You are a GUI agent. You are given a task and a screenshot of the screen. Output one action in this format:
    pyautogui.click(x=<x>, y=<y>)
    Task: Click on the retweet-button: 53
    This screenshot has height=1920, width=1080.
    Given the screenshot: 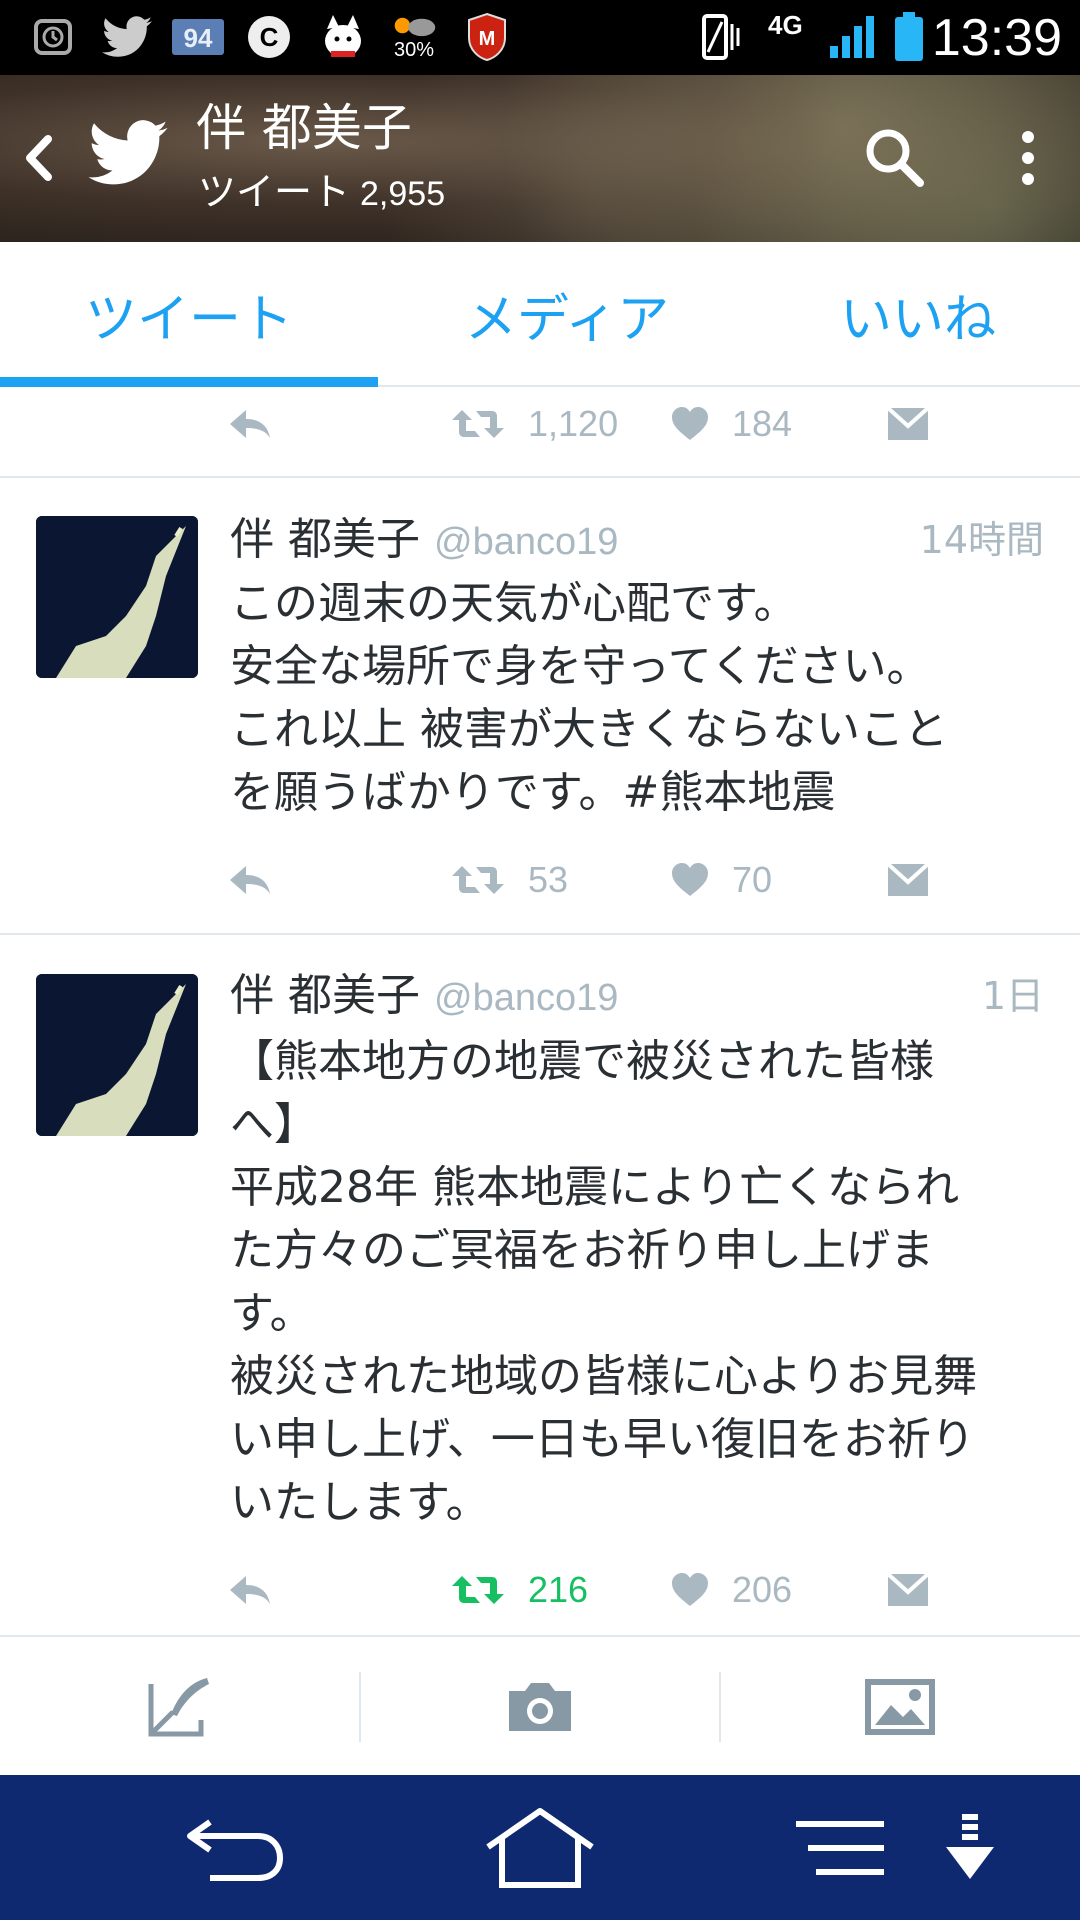 What is the action you would take?
    pyautogui.click(x=509, y=880)
    